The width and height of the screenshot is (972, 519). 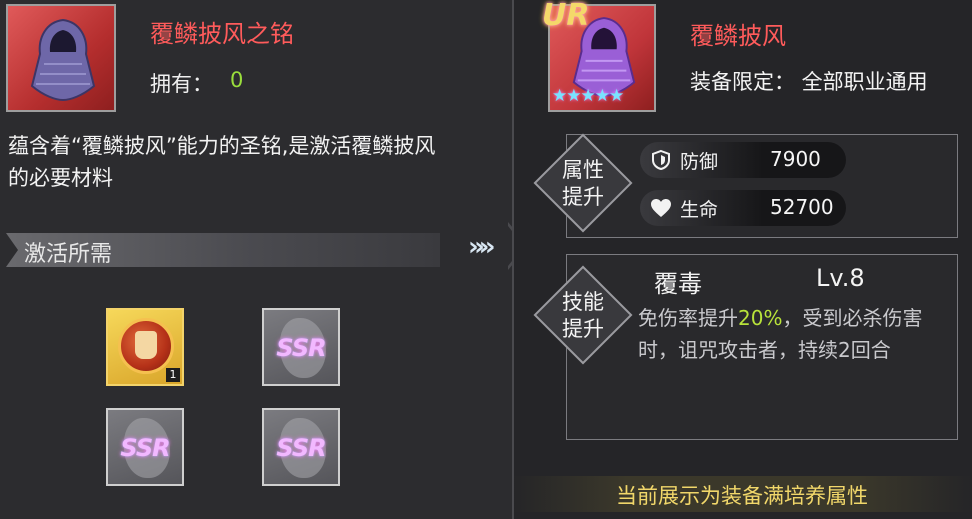 What do you see at coordinates (678, 284) in the screenshot?
I see `skill-name: 覆毒` at bounding box center [678, 284].